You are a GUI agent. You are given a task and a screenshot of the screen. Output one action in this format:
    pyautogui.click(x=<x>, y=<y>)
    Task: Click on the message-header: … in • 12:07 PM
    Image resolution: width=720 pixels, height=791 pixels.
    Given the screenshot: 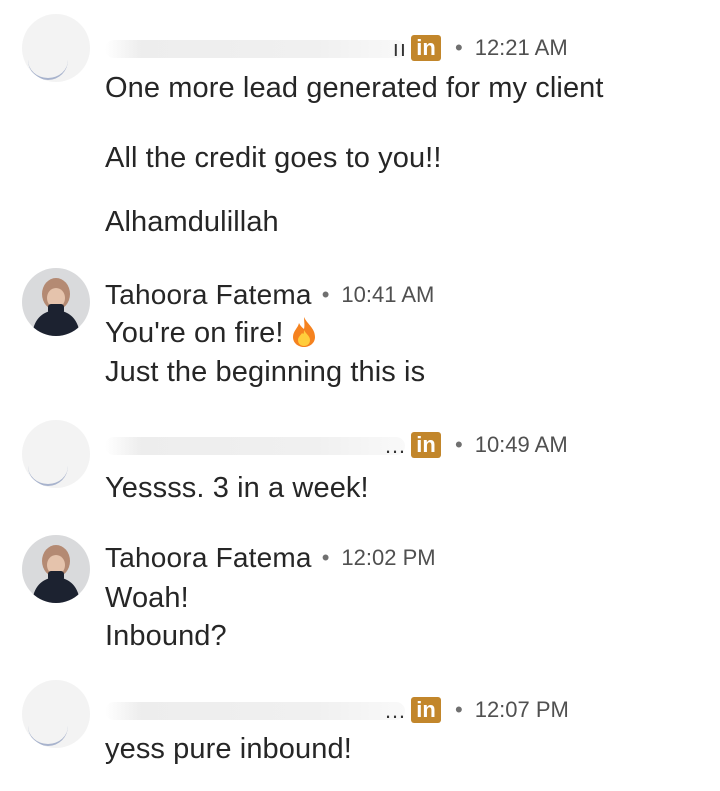 What is the action you would take?
    pyautogui.click(x=337, y=710)
    